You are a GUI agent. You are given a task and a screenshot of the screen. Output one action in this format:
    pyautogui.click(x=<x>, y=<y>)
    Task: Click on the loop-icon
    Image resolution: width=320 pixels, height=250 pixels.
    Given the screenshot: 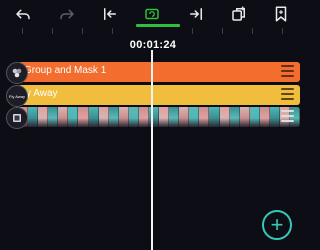 What is the action you would take?
    pyautogui.click(x=152, y=14)
    